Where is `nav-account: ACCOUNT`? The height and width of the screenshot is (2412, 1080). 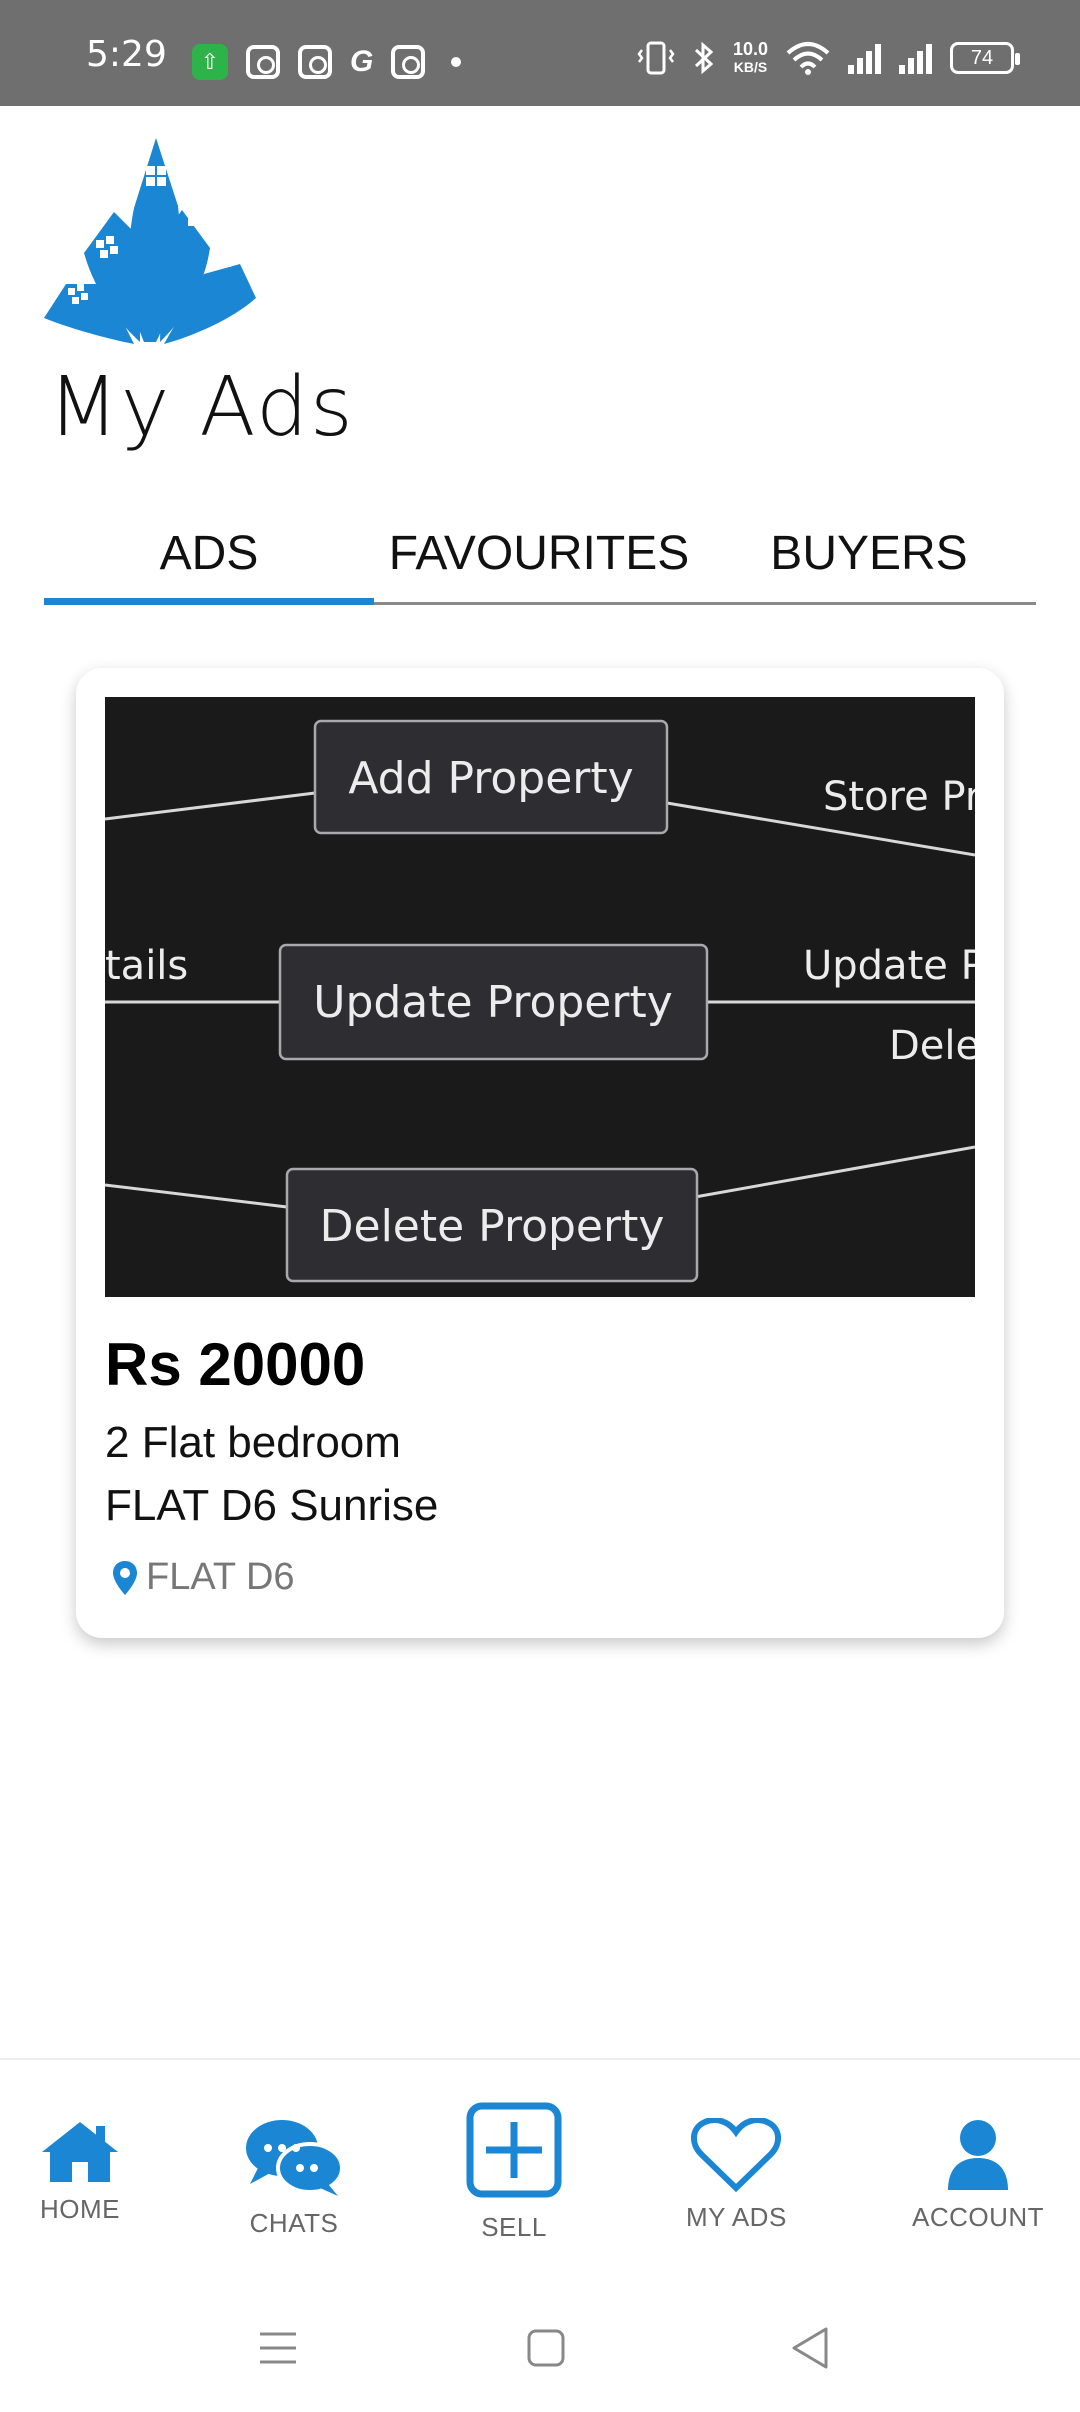 nav-account: ACCOUNT is located at coordinates (978, 2175).